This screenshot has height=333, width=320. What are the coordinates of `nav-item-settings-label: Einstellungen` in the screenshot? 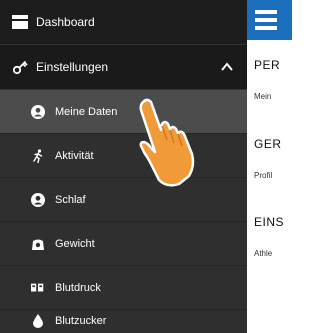 It's located at (72, 67).